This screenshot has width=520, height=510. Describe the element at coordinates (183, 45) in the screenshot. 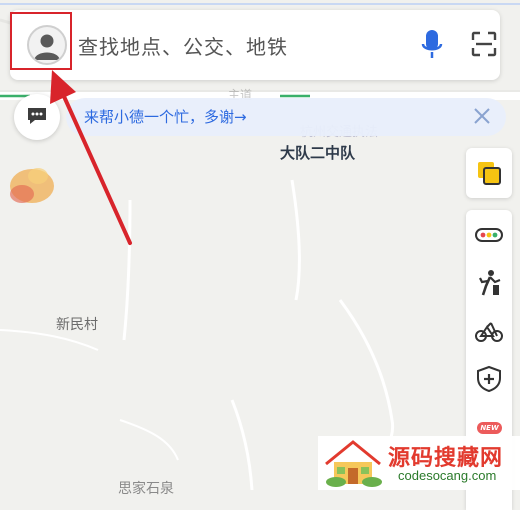

I see `search-input: 查找地点、公交、地铁` at that location.